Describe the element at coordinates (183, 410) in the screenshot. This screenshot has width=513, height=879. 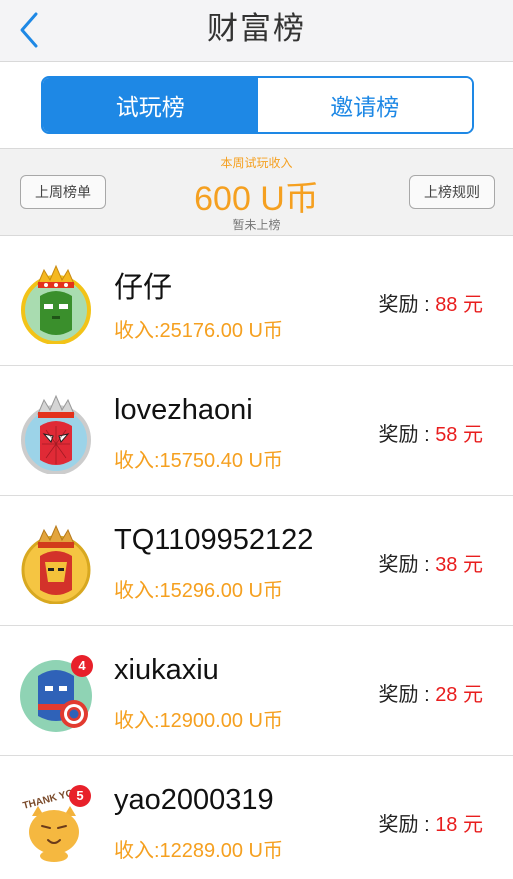
I see `user-name: lovezhaoni` at that location.